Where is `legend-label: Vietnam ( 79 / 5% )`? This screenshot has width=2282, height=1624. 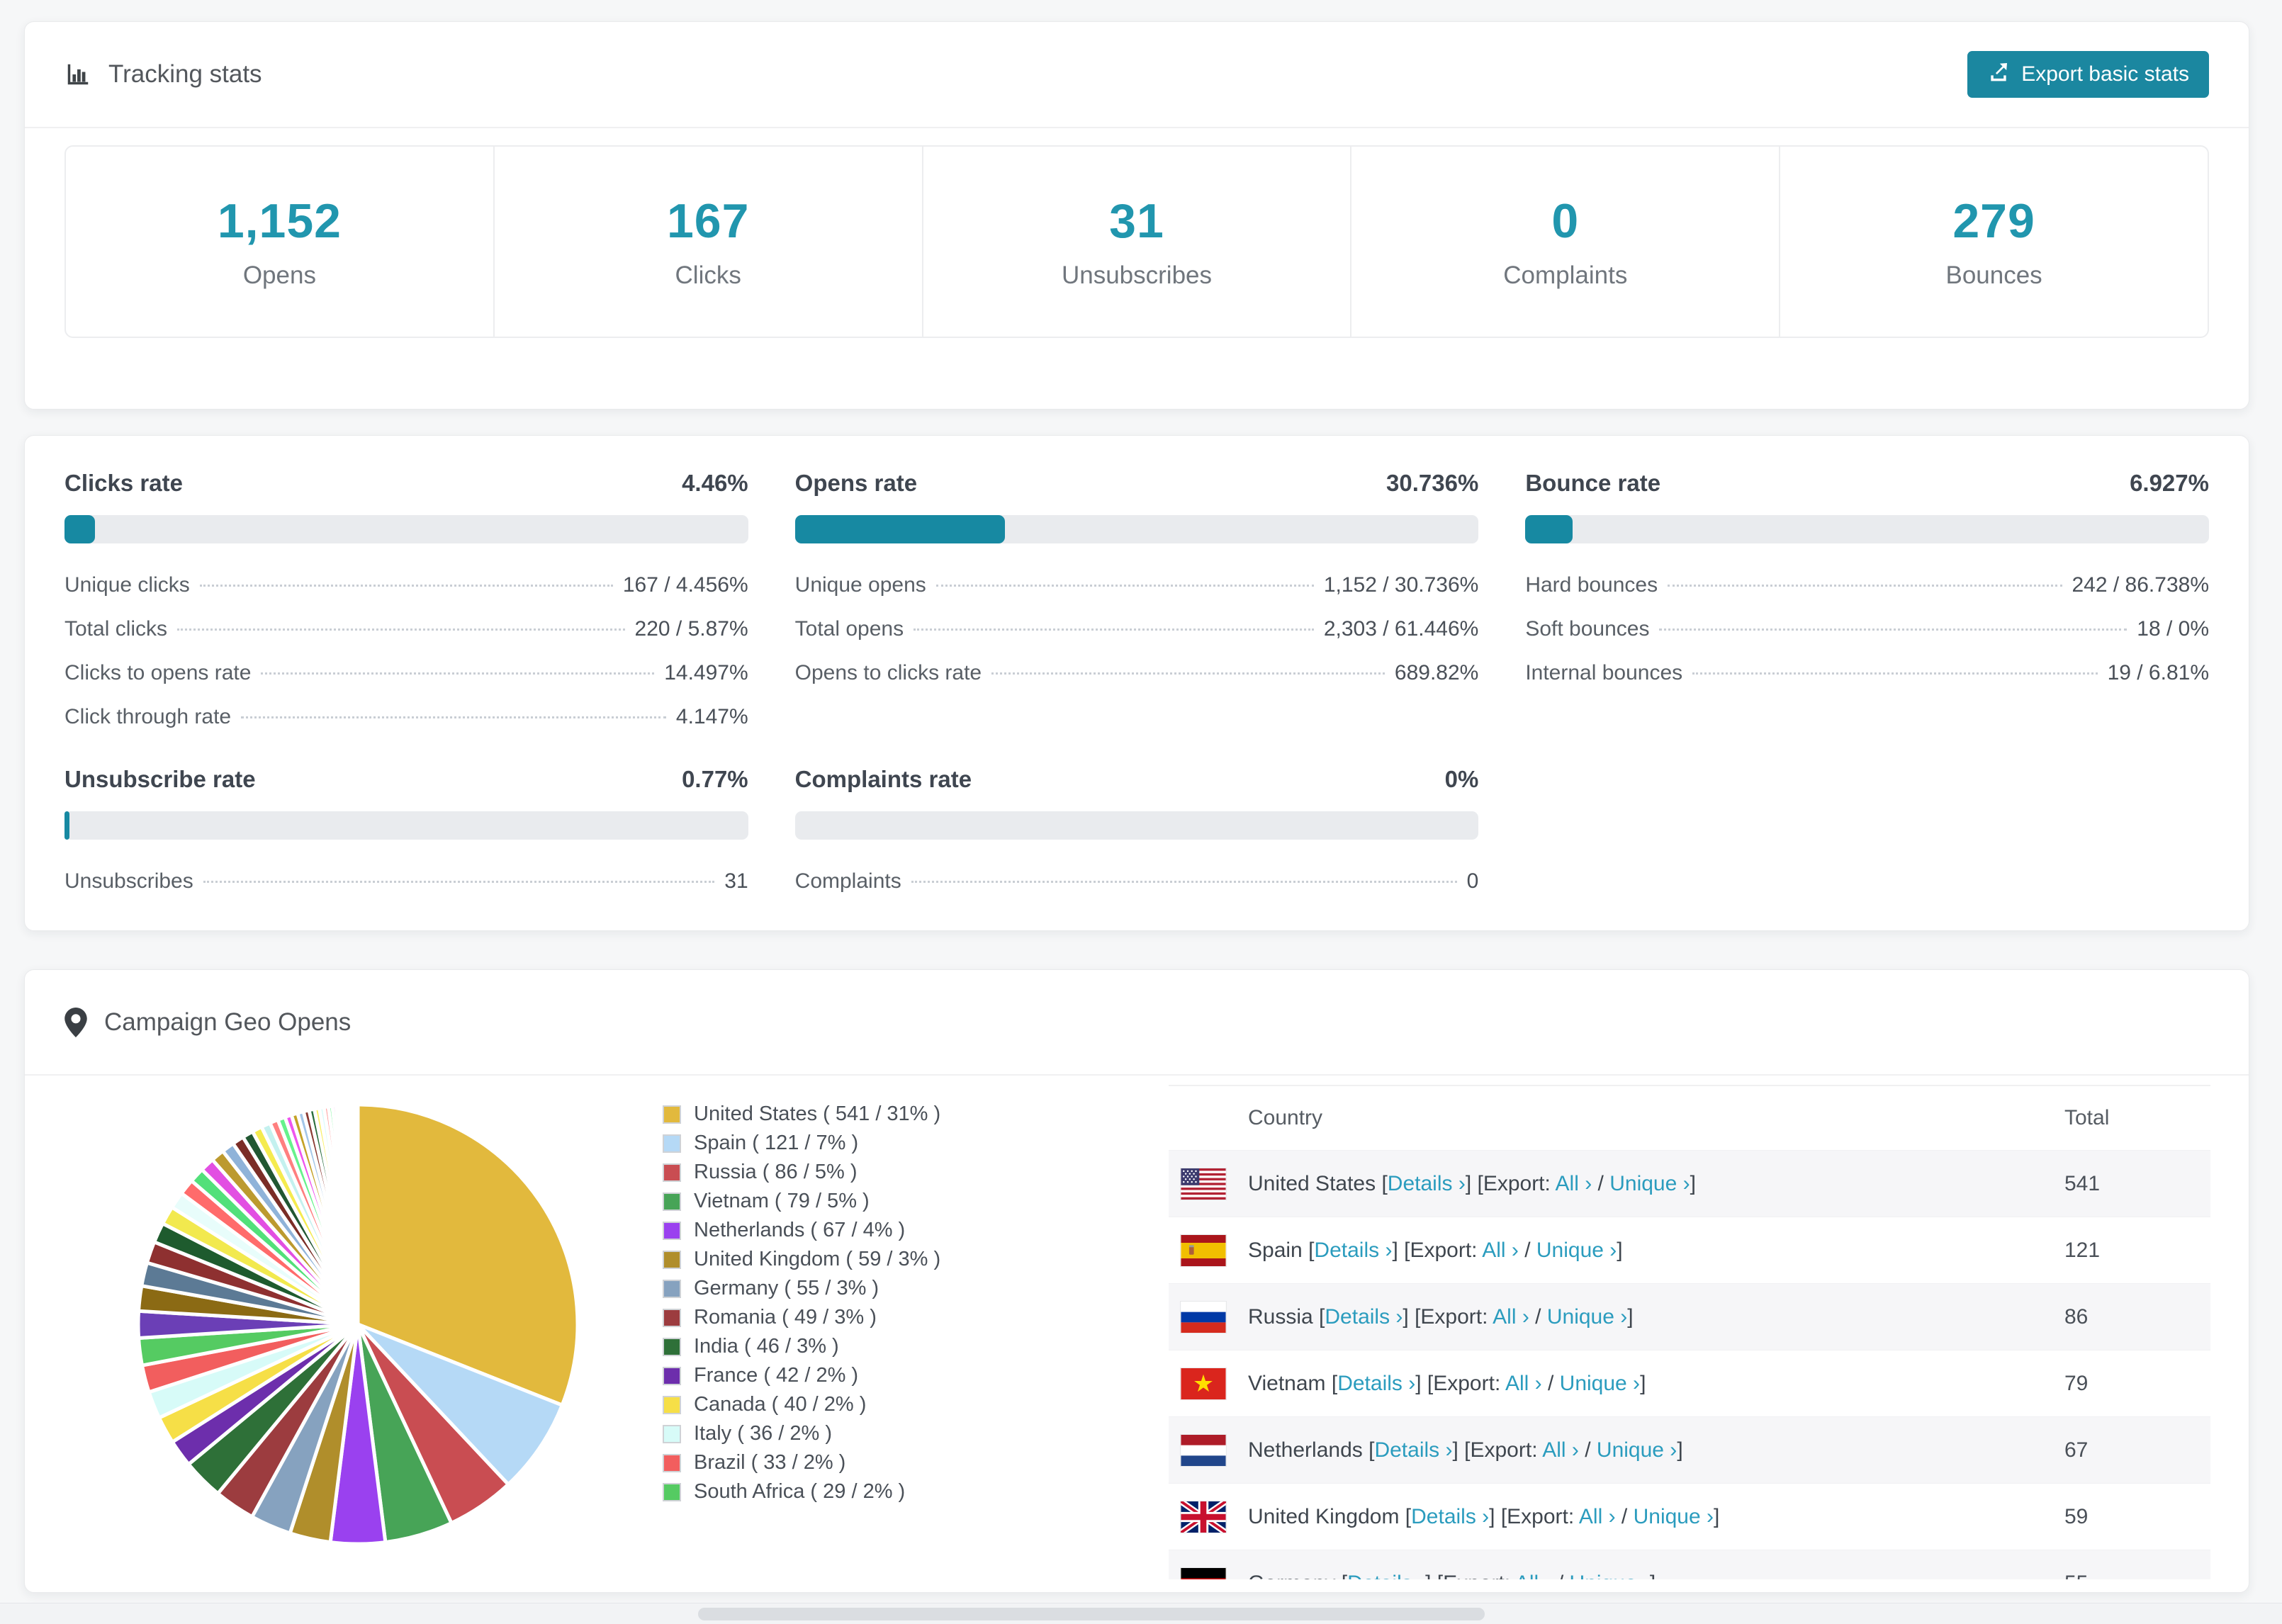 legend-label: Vietnam ( 79 / 5% ) is located at coordinates (782, 1201).